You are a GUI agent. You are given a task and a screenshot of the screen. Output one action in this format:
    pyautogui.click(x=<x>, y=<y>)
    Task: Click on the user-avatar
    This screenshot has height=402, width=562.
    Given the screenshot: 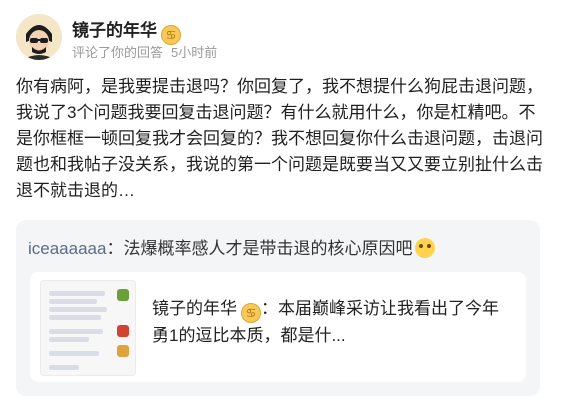 What is the action you would take?
    pyautogui.click(x=39, y=37)
    